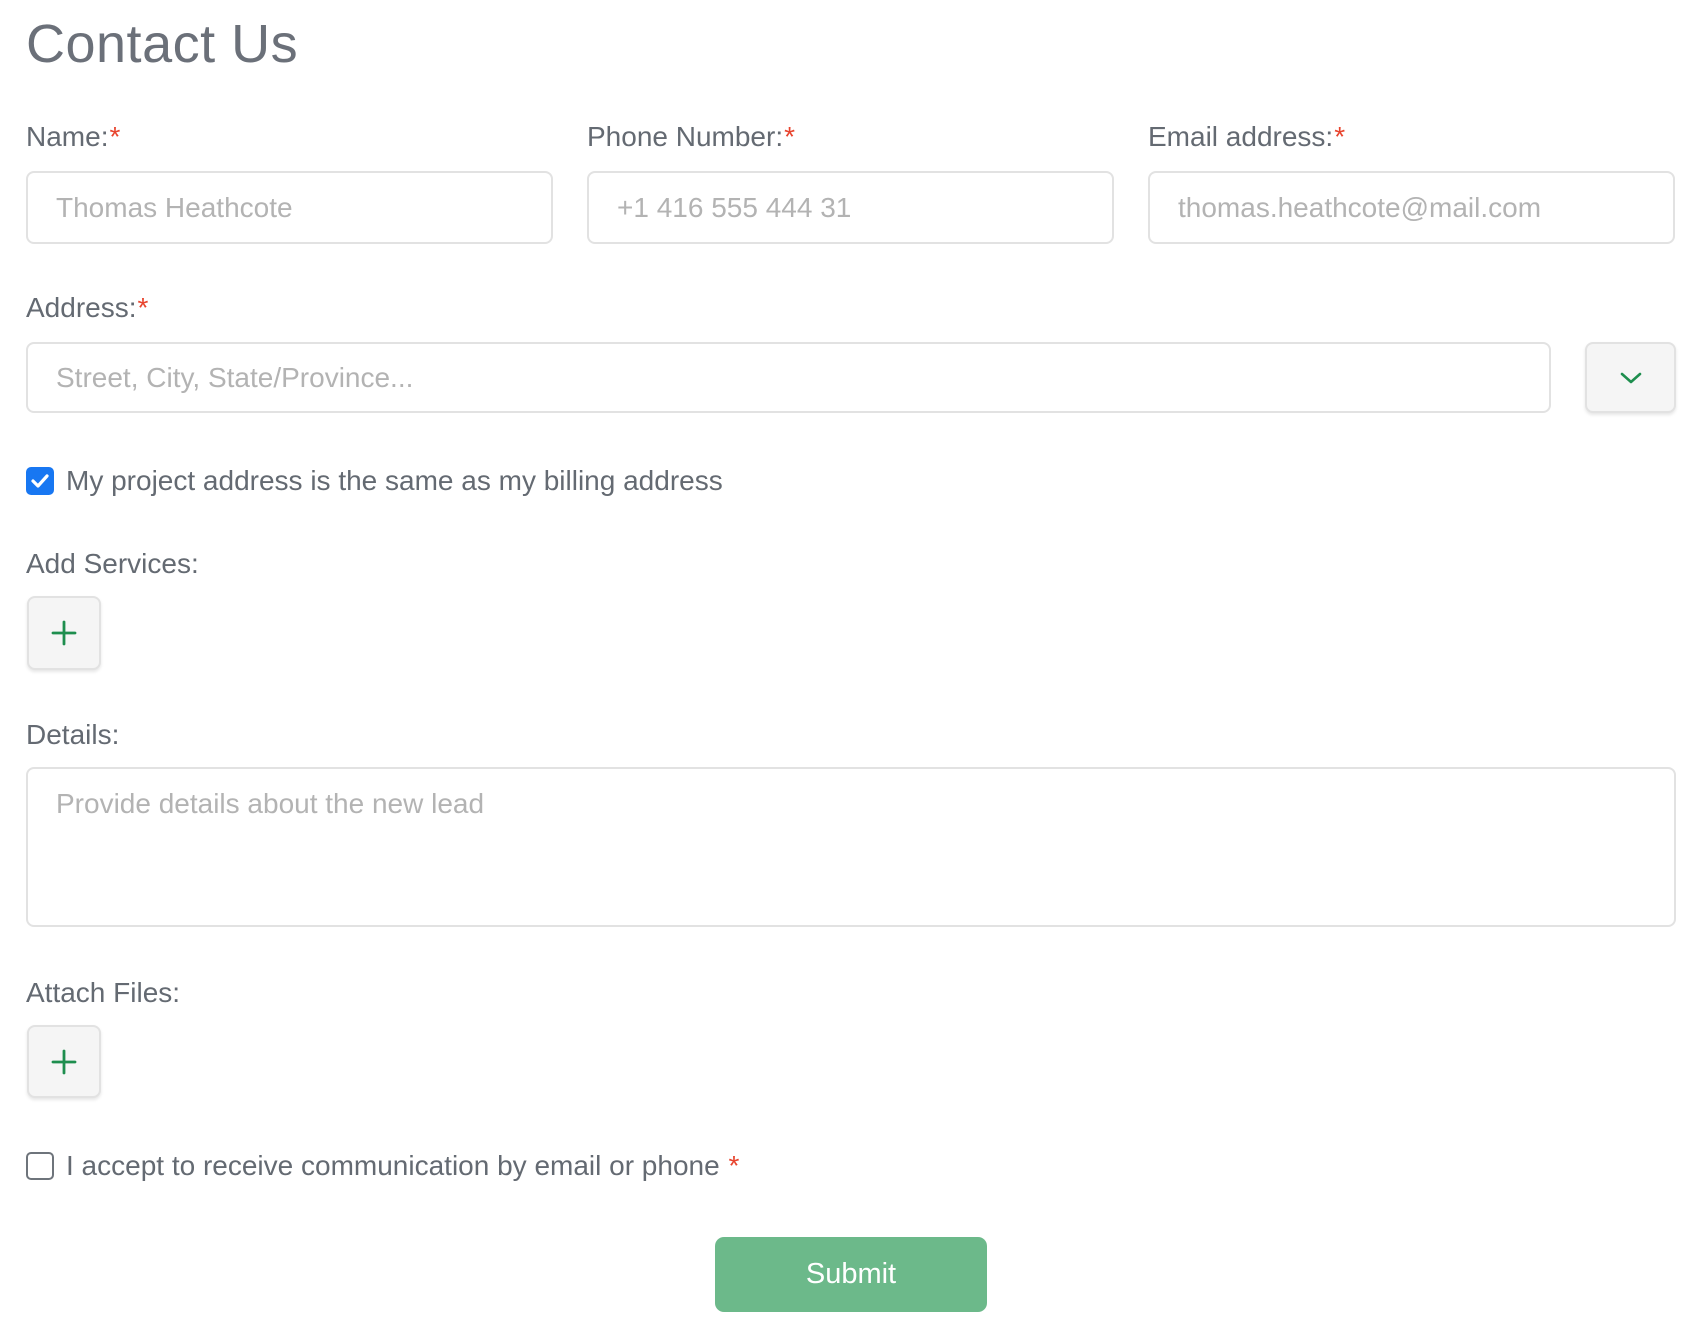  Describe the element at coordinates (40, 1166) in the screenshot. I see `consent-checkbox` at that location.